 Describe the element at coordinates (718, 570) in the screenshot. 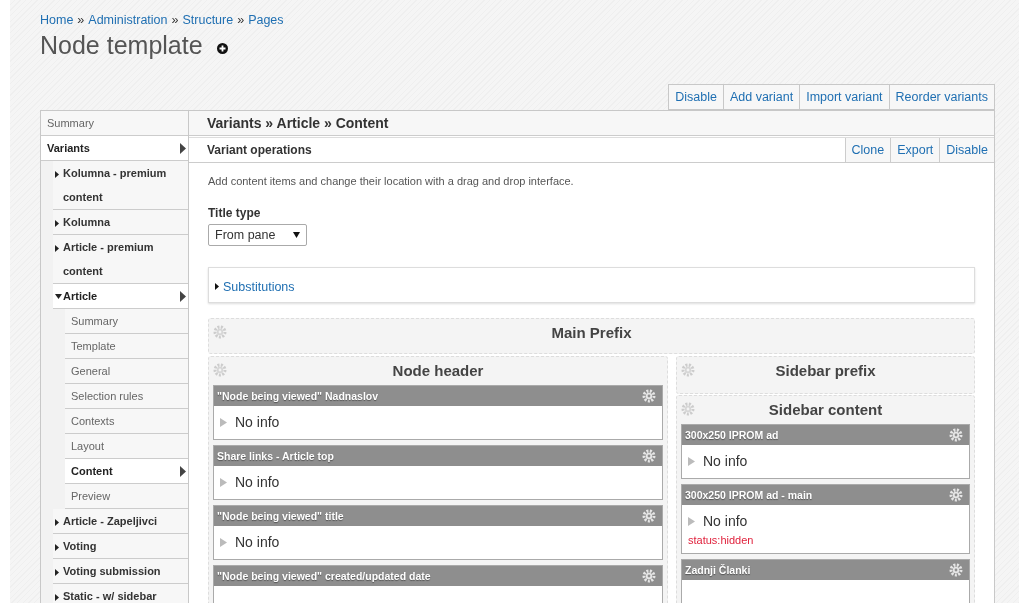

I see `pane-title: Zadnji Članki` at that location.